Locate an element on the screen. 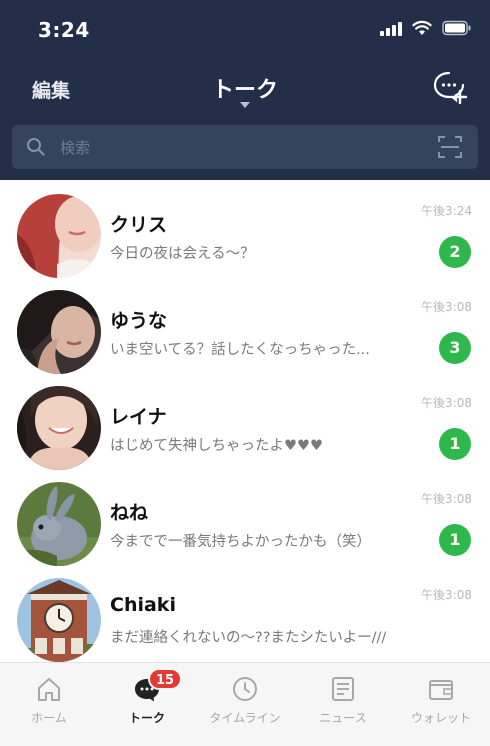  unread-badge: 2 is located at coordinates (455, 252).